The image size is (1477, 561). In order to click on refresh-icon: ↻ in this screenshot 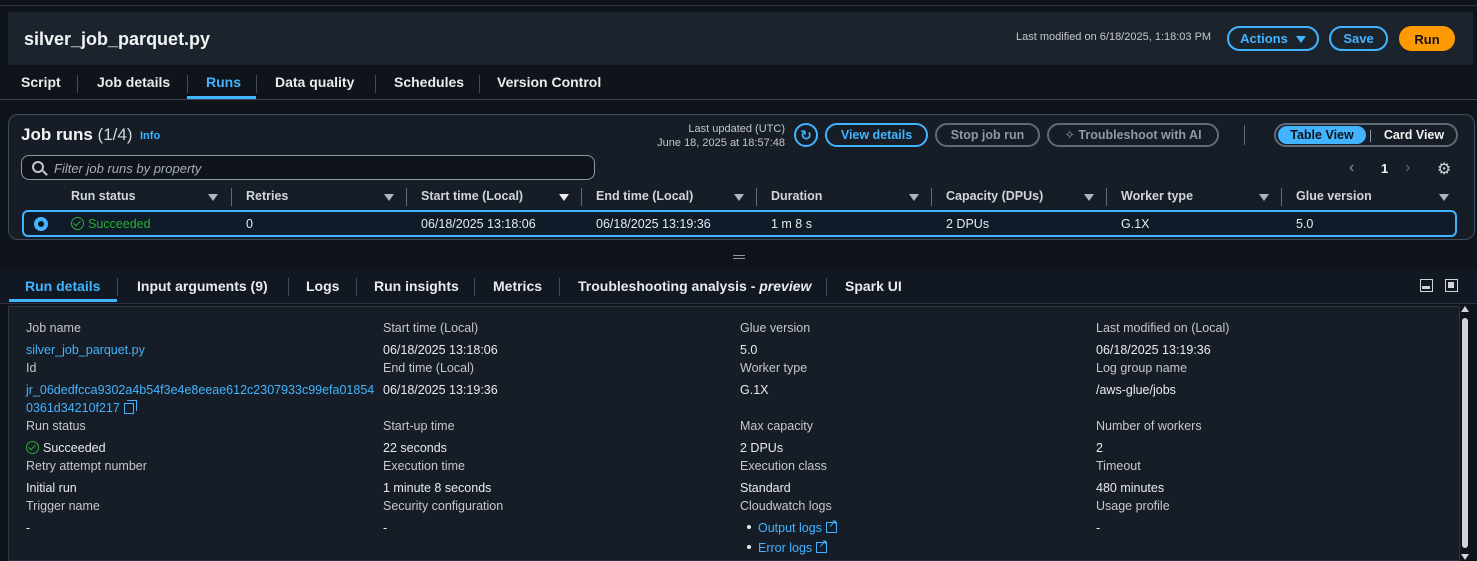, I will do `click(806, 135)`.